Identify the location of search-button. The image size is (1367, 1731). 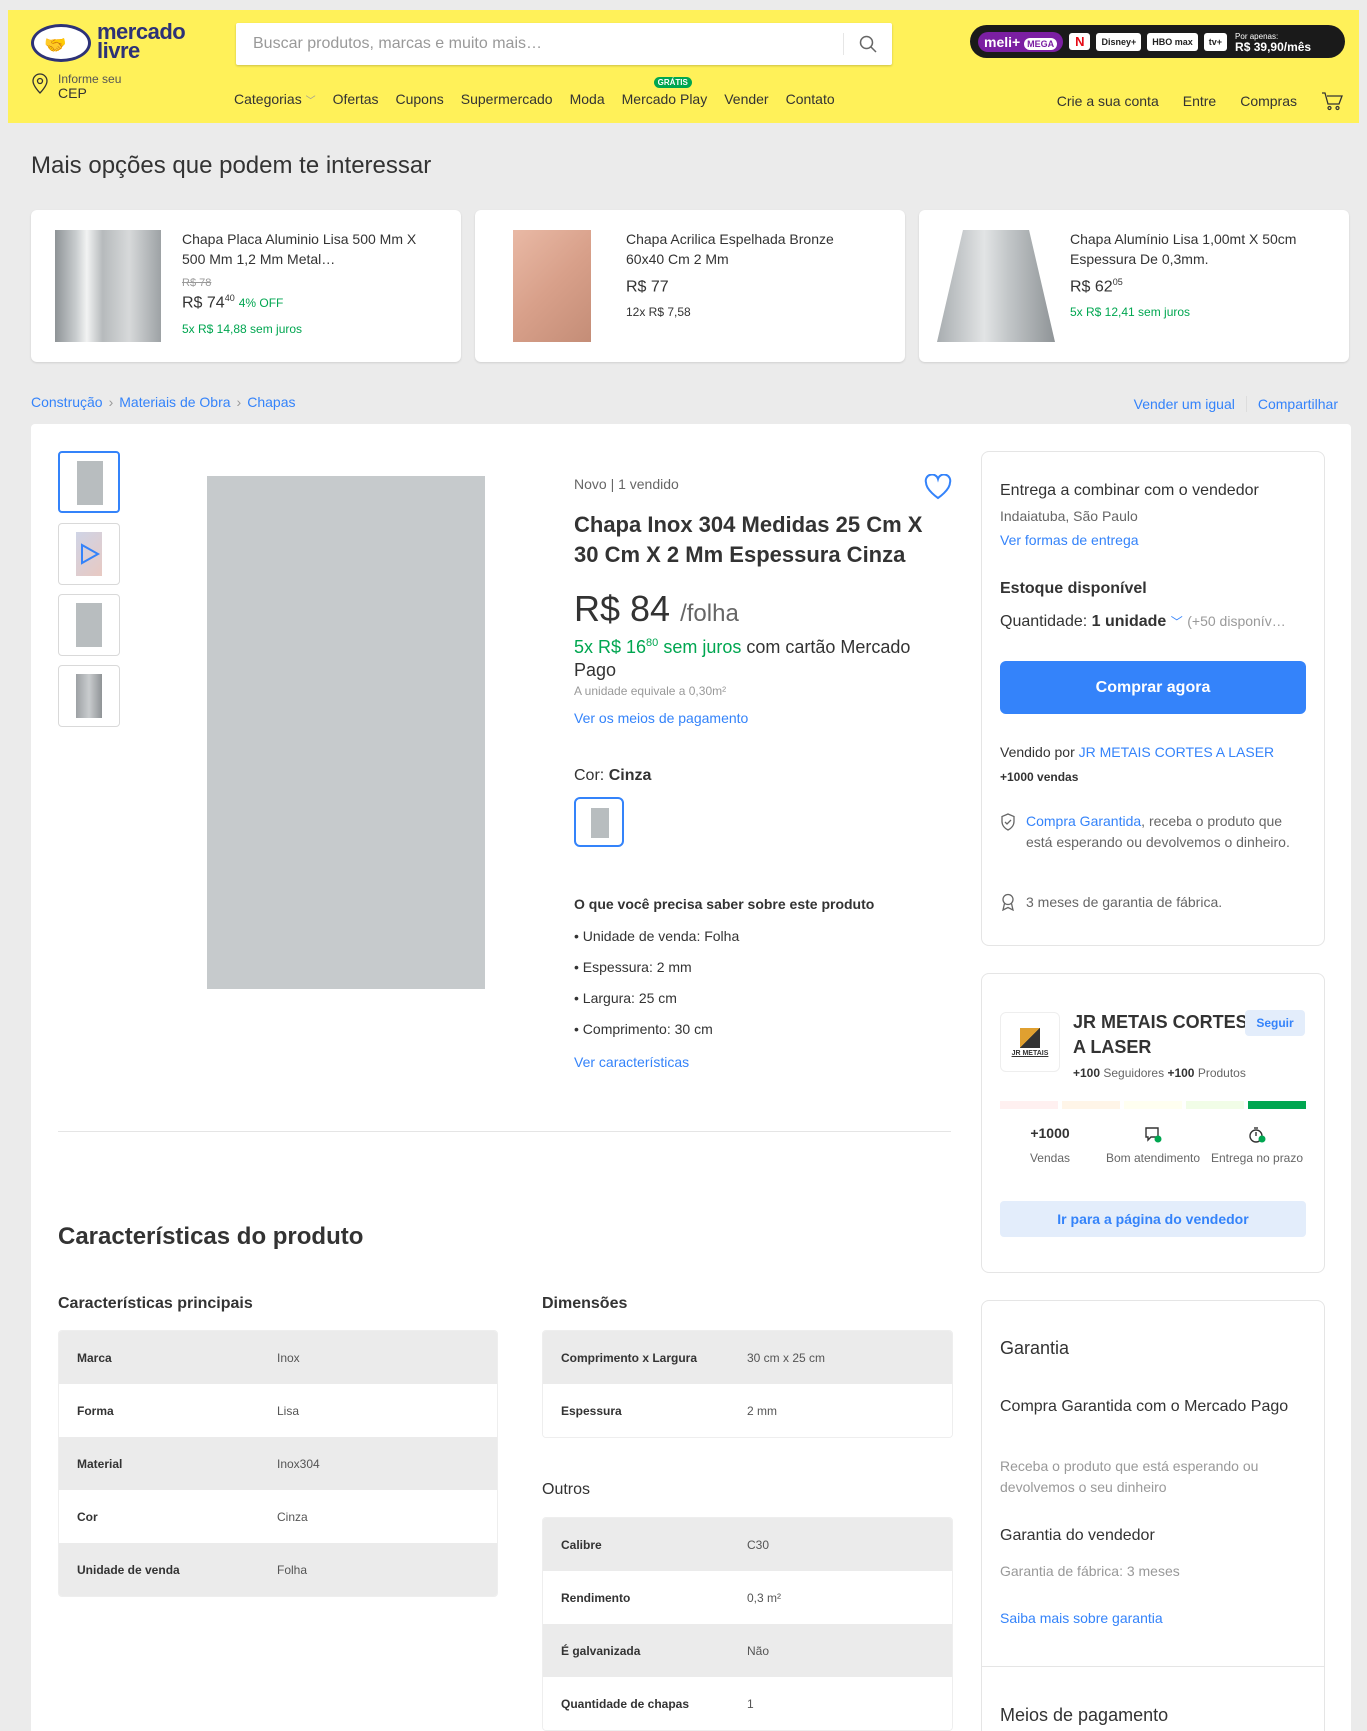
(868, 44).